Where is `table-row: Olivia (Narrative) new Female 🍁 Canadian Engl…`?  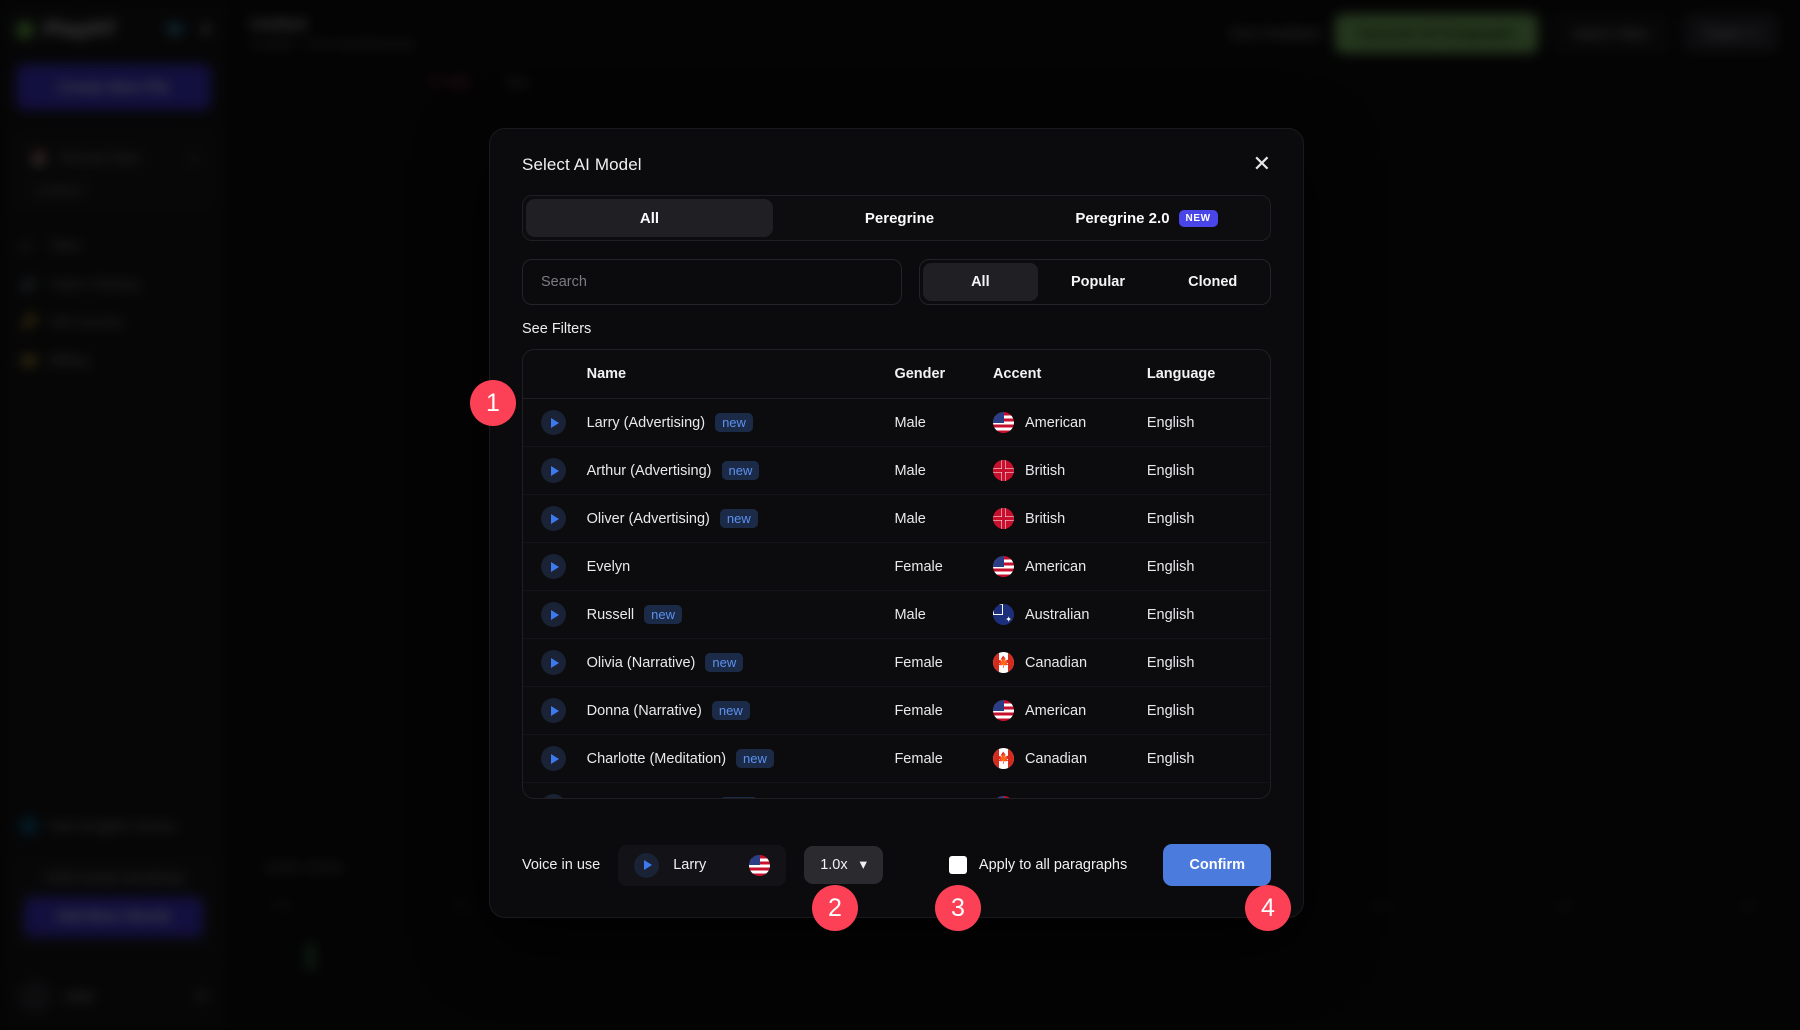
table-row: Olivia (Narrative) new Female 🍁 Canadian Engl… is located at coordinates (896, 662).